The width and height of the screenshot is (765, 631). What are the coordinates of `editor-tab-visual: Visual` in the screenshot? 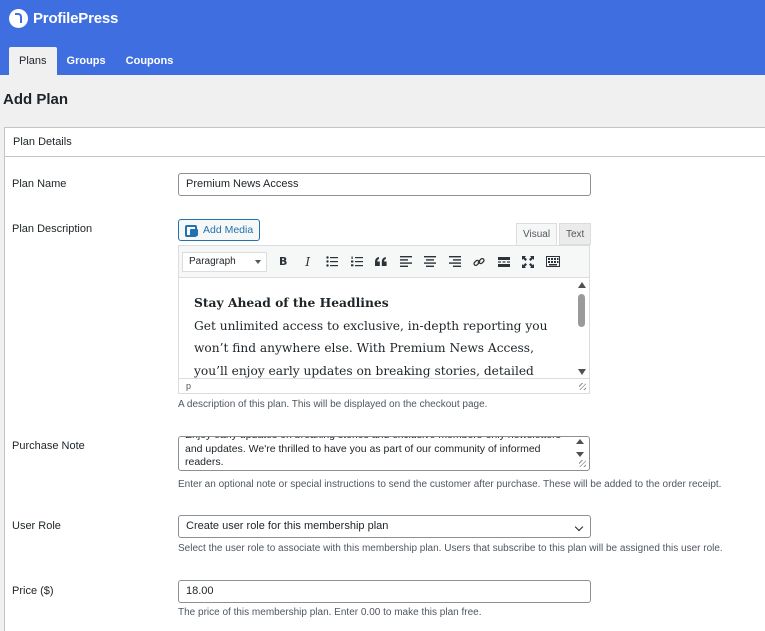 It's located at (537, 234).